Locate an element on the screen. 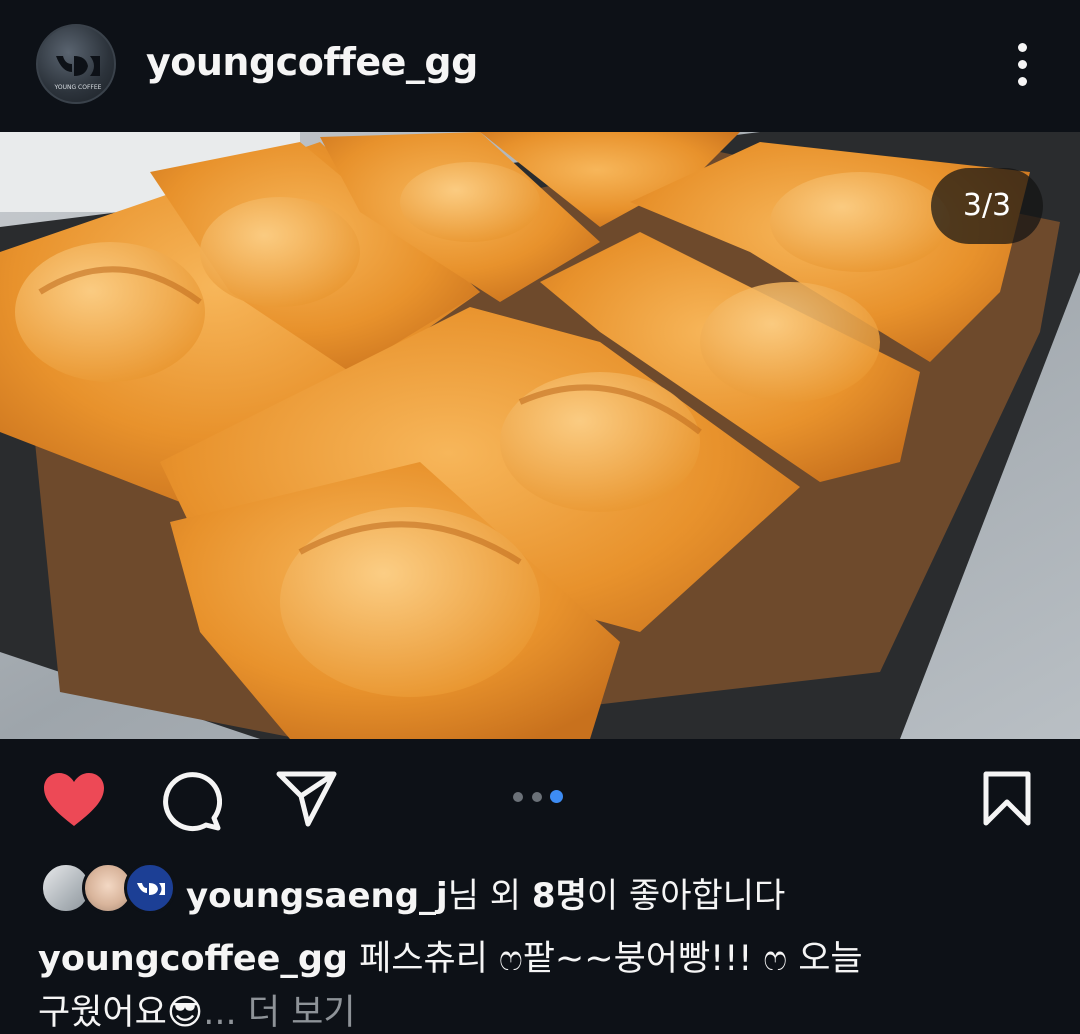 This screenshot has width=1080, height=1034. young-coffee-logo: YOUNG COFFEE is located at coordinates (78, 73).